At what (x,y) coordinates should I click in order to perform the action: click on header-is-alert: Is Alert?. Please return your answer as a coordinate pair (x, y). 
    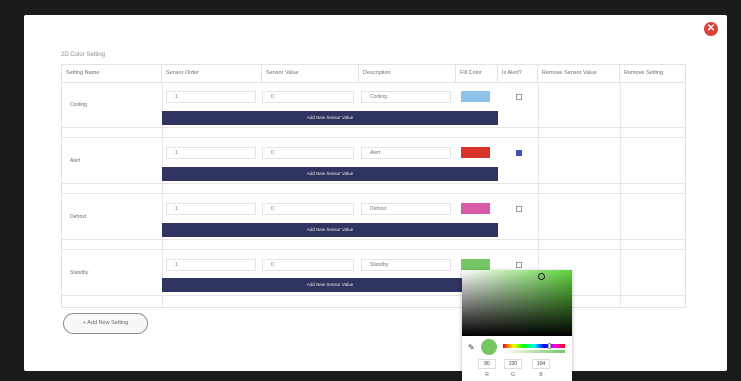
    Looking at the image, I should click on (518, 73).